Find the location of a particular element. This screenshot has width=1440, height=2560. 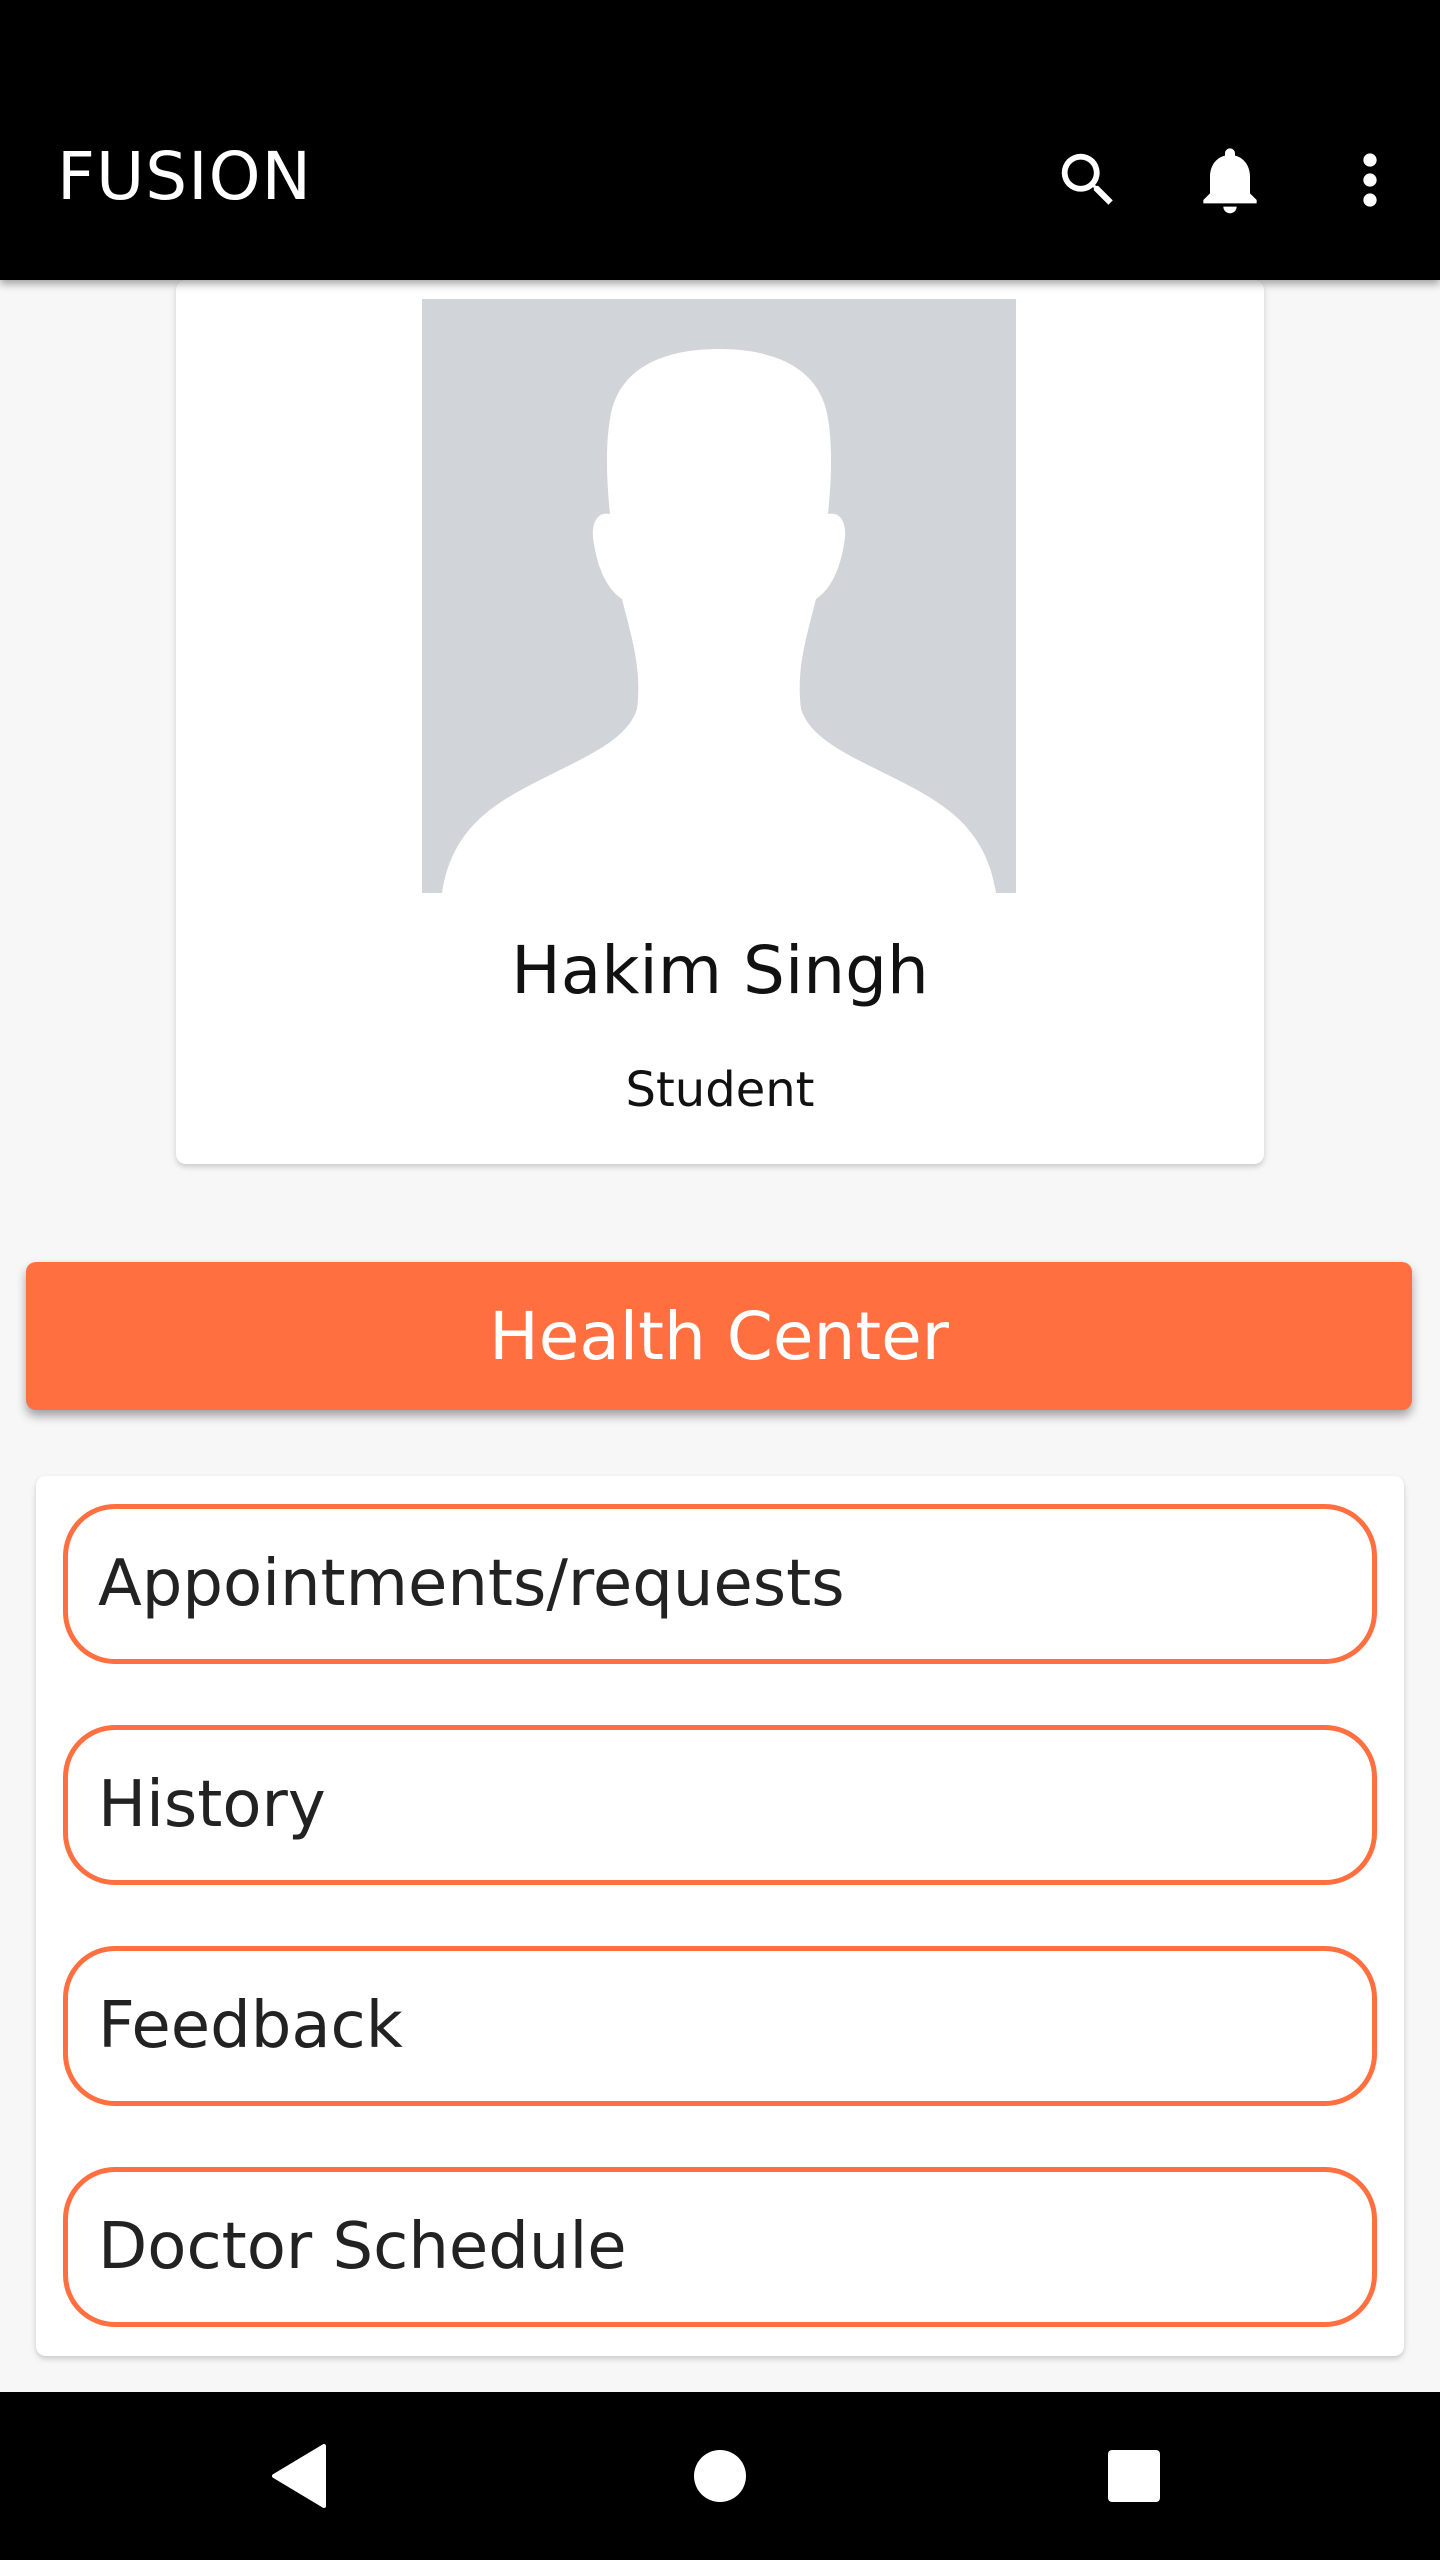

avatar is located at coordinates (719, 596).